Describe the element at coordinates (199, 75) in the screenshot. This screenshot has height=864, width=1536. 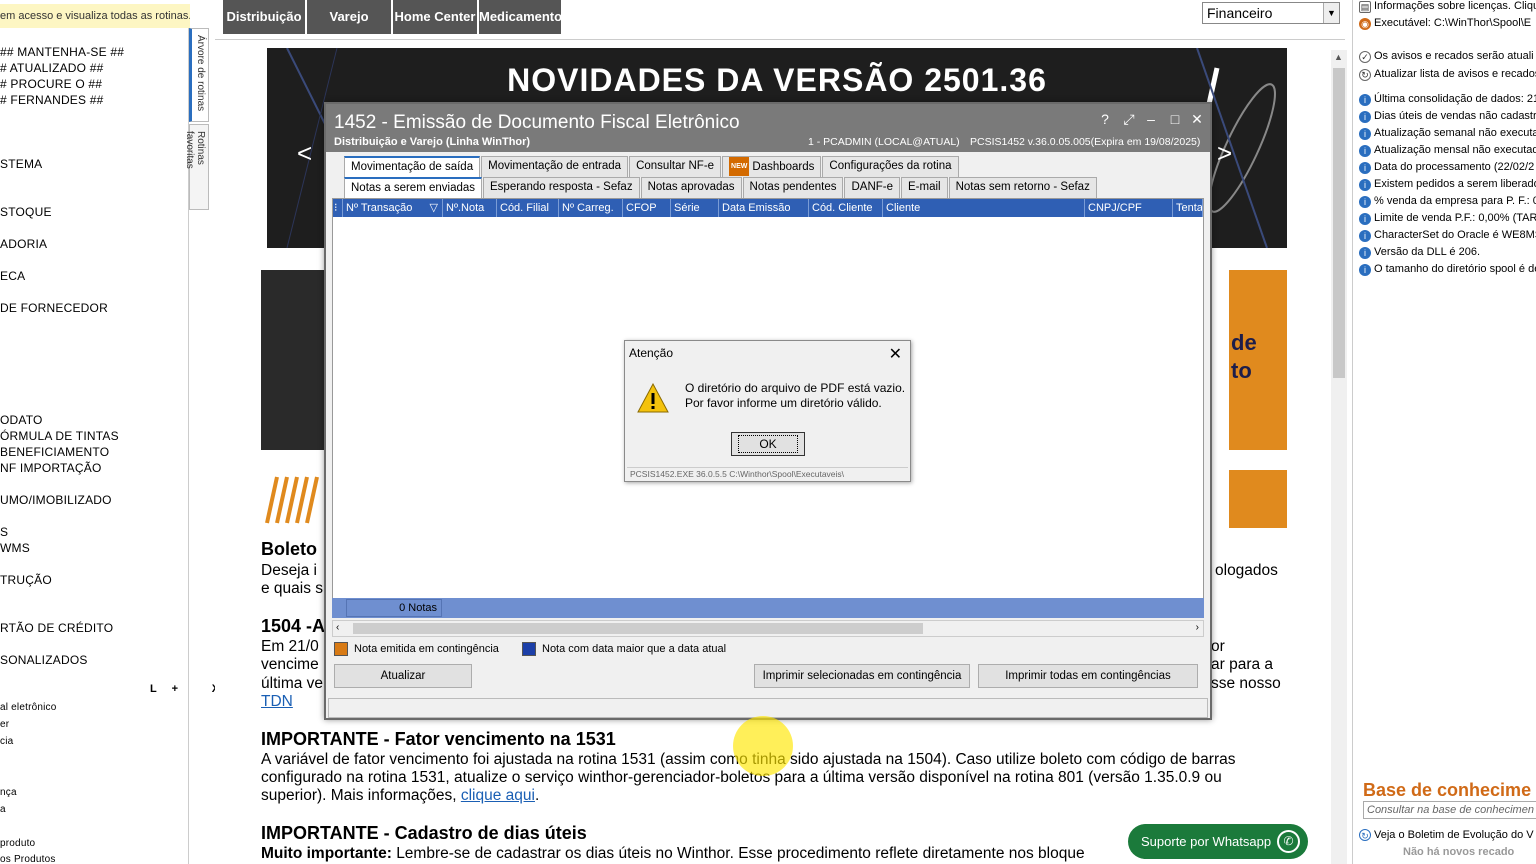
I see `tab-routine-tree: Árvore de rotinas` at that location.